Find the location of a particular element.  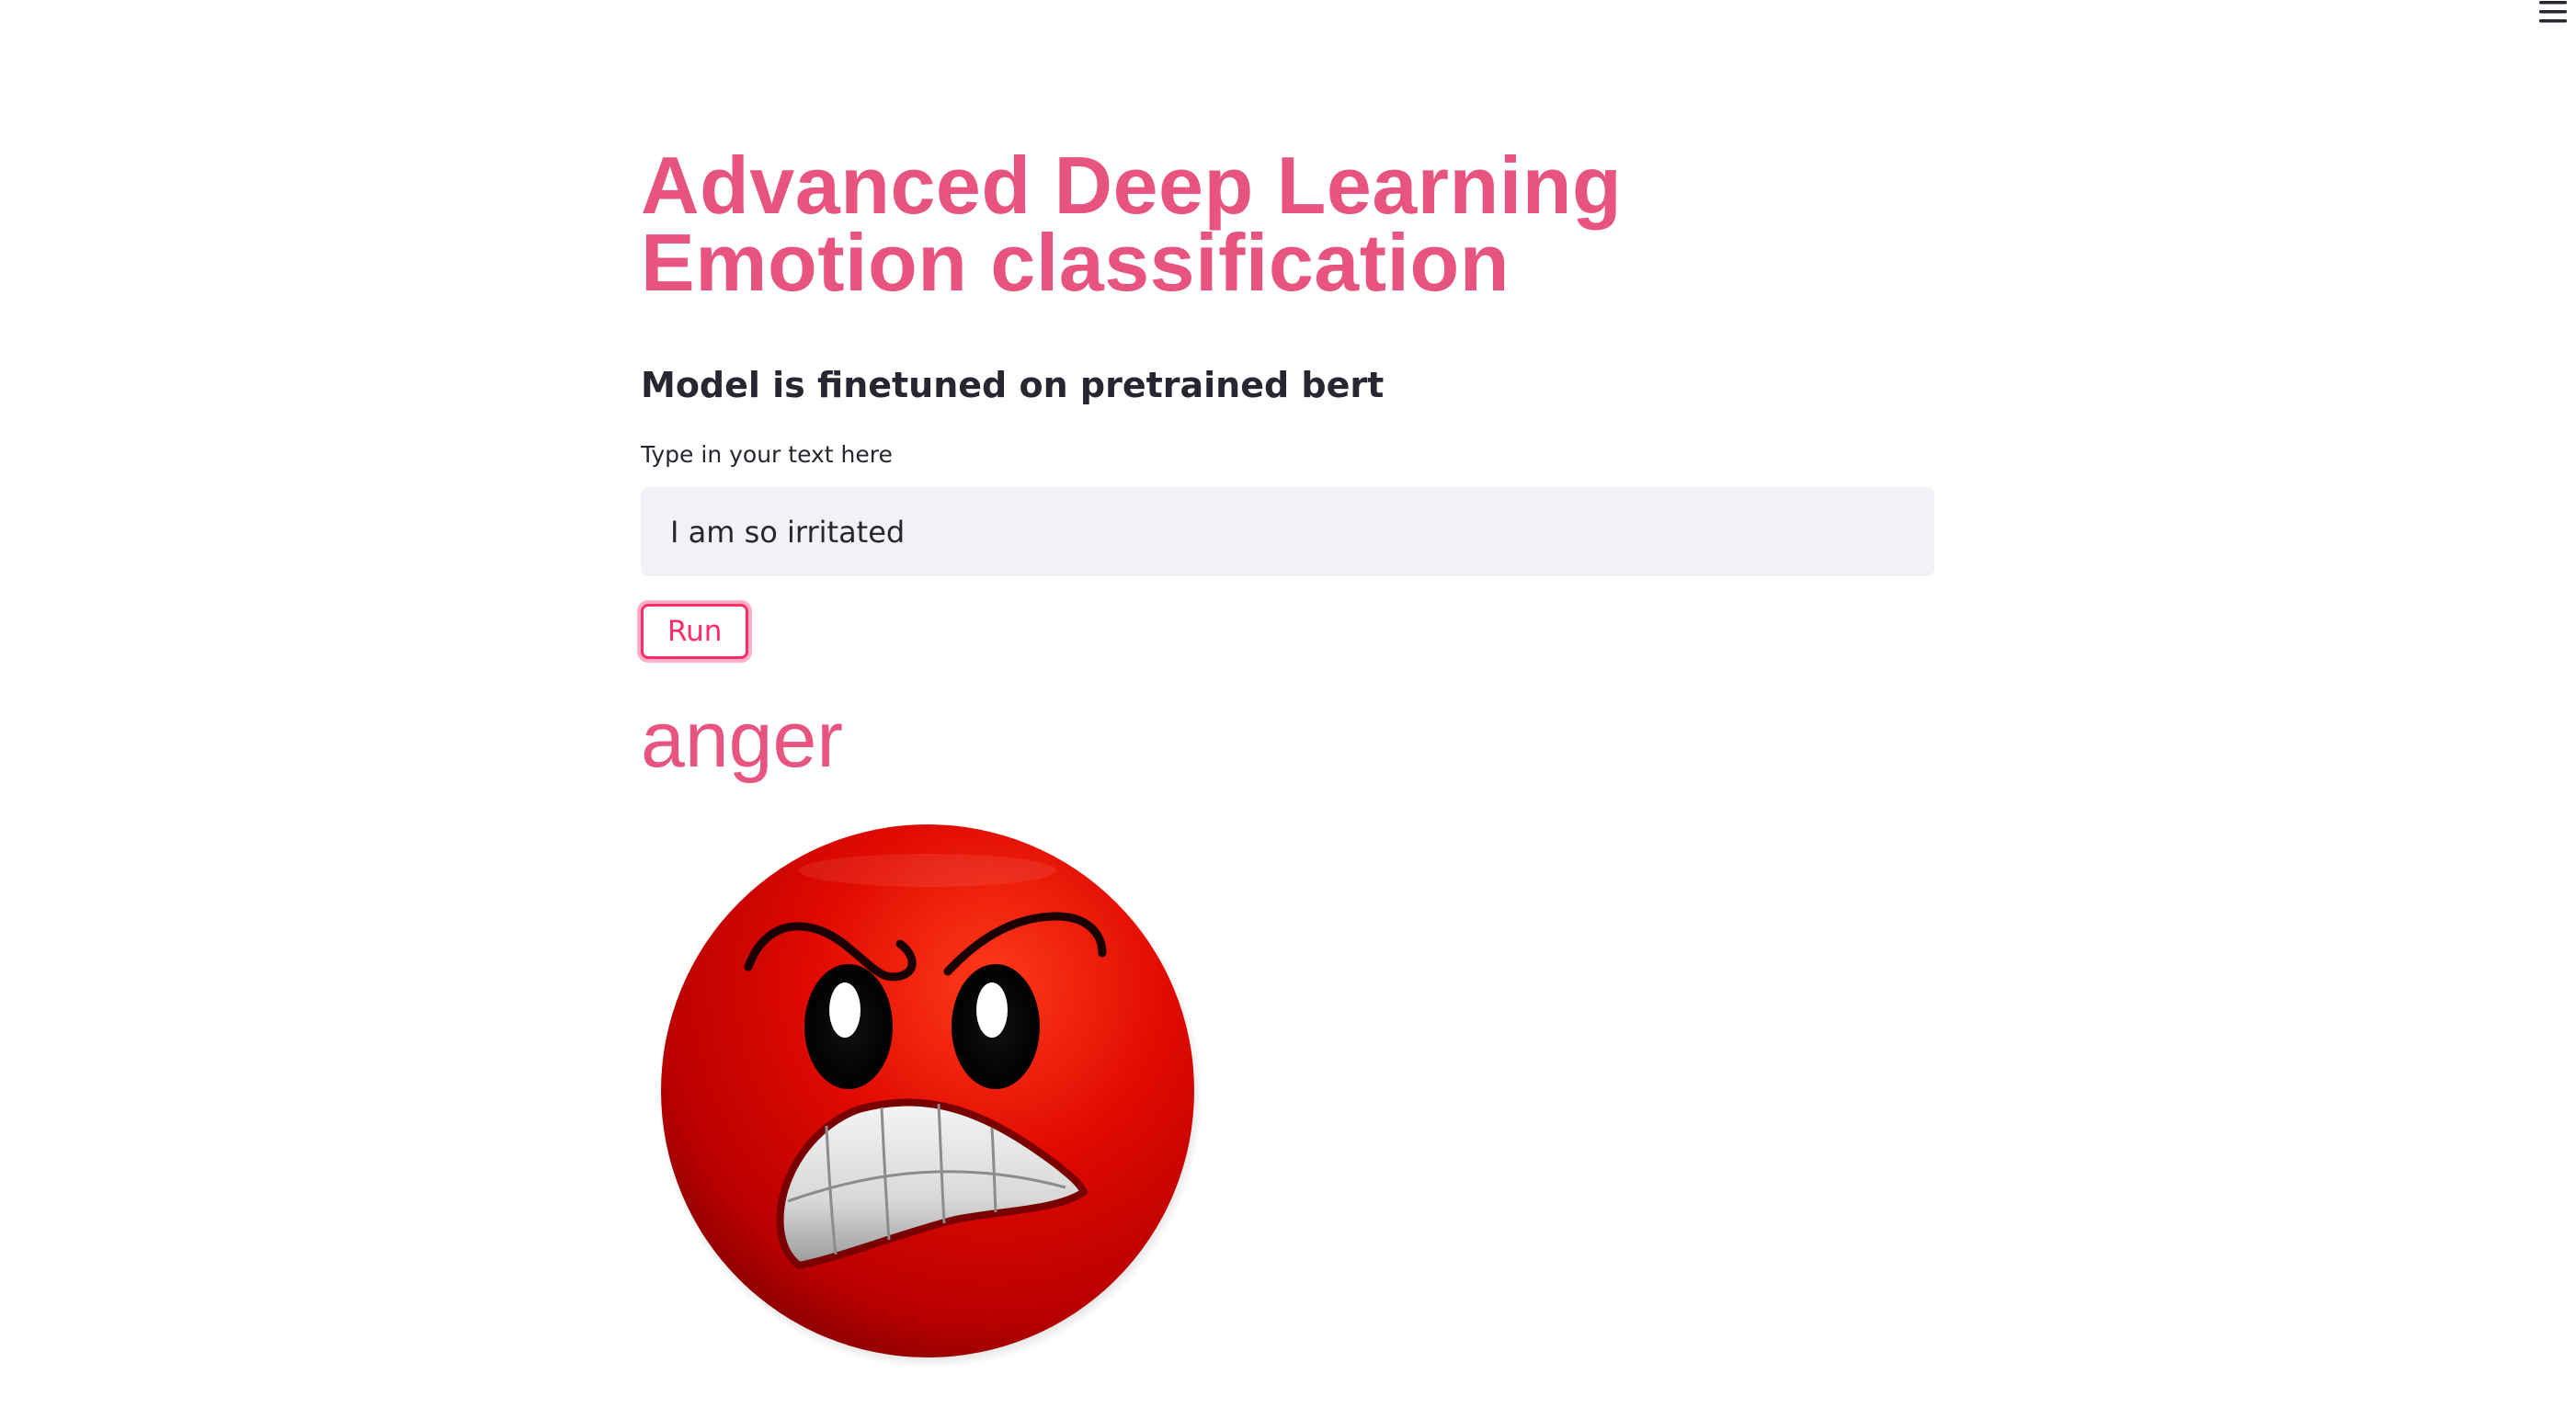

model-subtitle: Model is finetuned on pretrained bert is located at coordinates (1013, 385).